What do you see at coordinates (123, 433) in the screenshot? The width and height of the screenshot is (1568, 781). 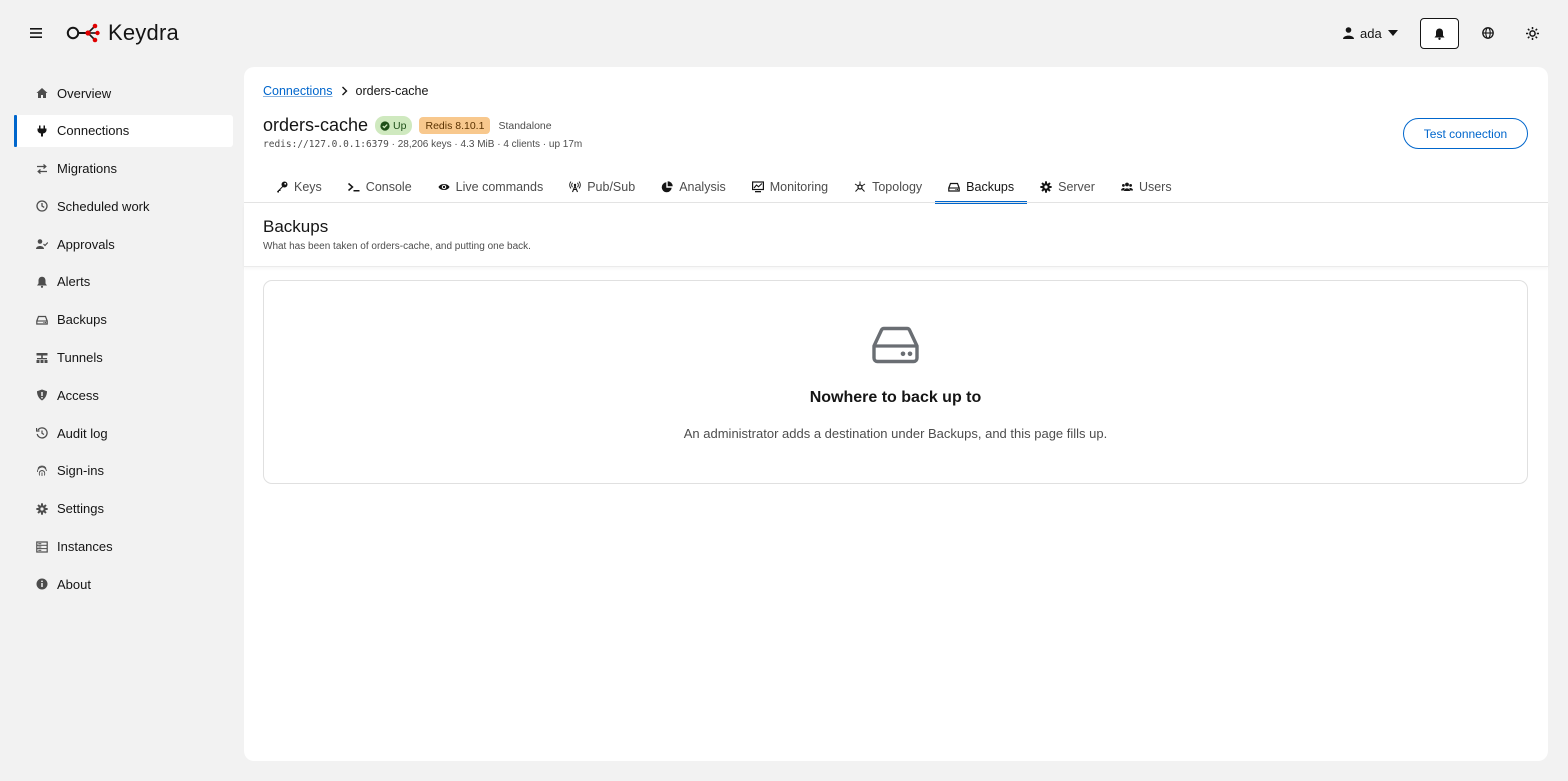 I see `sidebar-item-audit-log: Audit log` at bounding box center [123, 433].